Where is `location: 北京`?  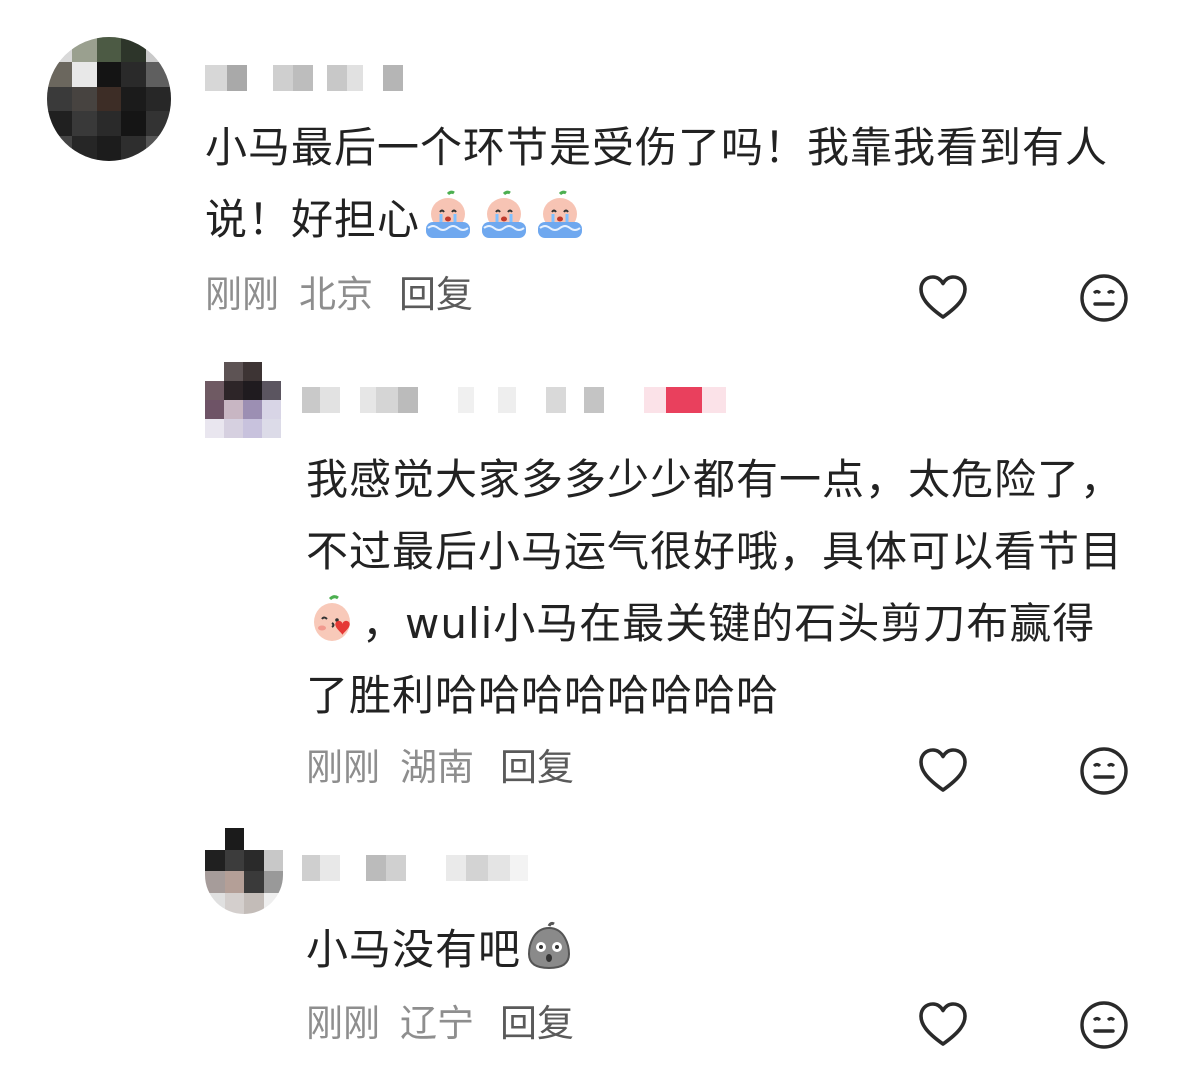 location: 北京 is located at coordinates (336, 294).